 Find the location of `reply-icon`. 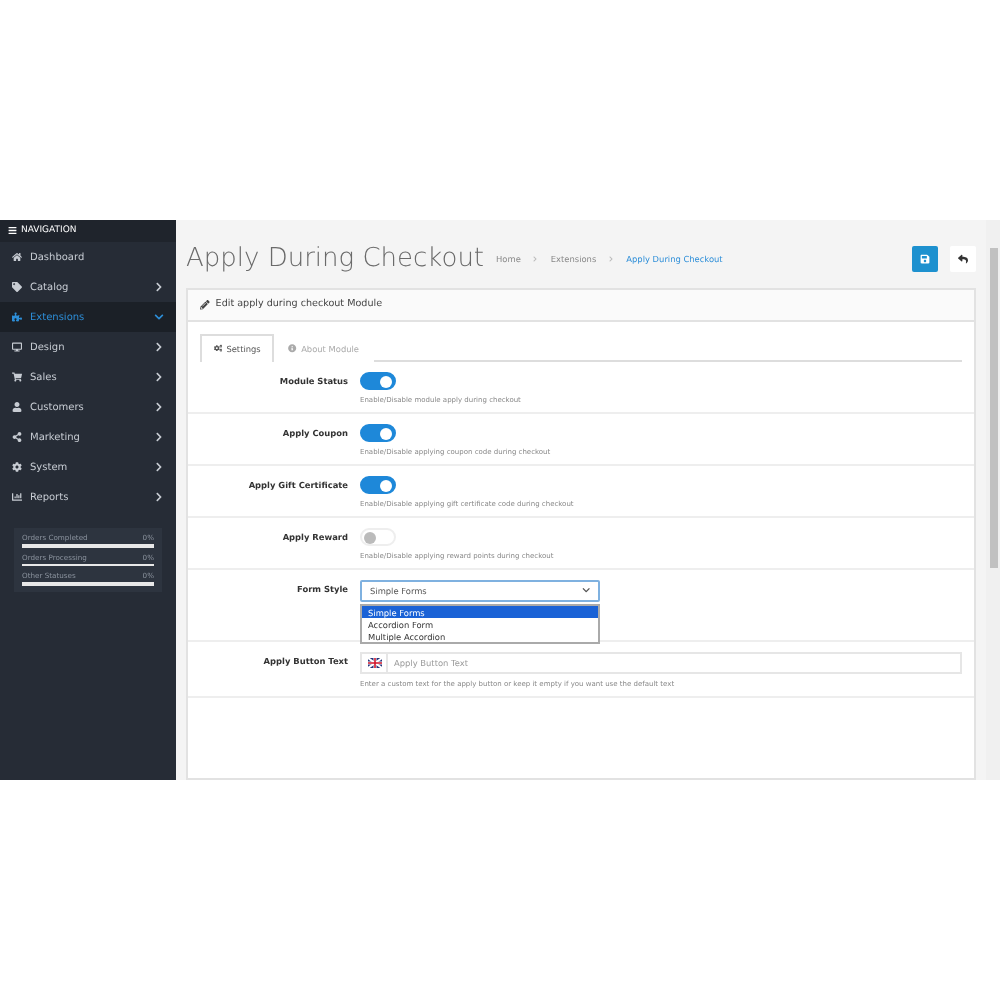

reply-icon is located at coordinates (963, 258).